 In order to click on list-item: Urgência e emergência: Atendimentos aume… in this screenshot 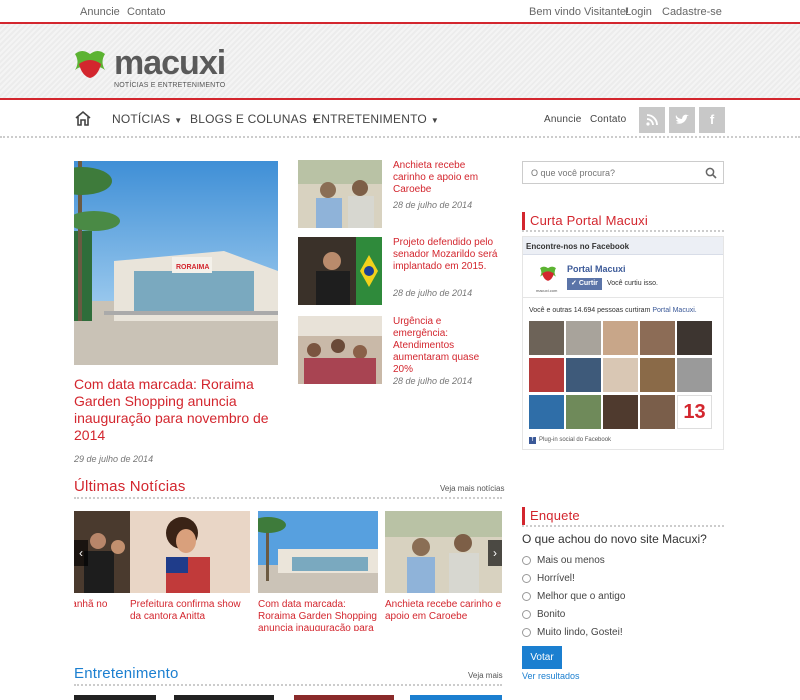, I will do `click(400, 351)`.